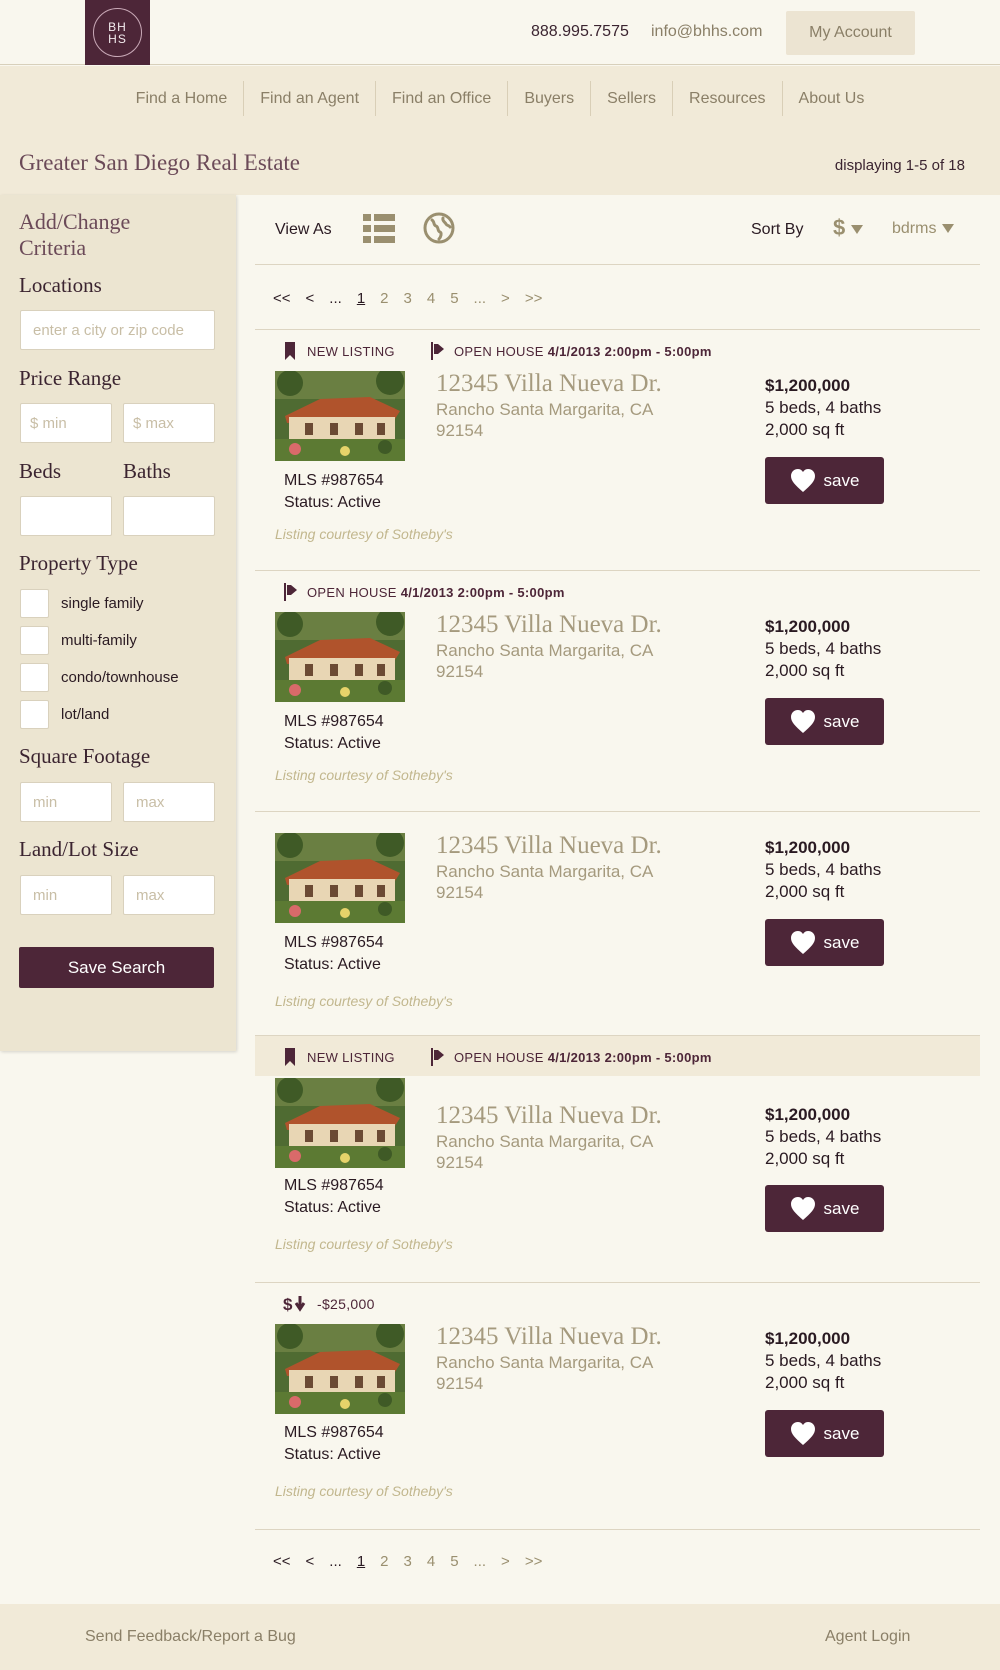 The image size is (1000, 1670). What do you see at coordinates (831, 98) in the screenshot?
I see `nav-about-us: About Us` at bounding box center [831, 98].